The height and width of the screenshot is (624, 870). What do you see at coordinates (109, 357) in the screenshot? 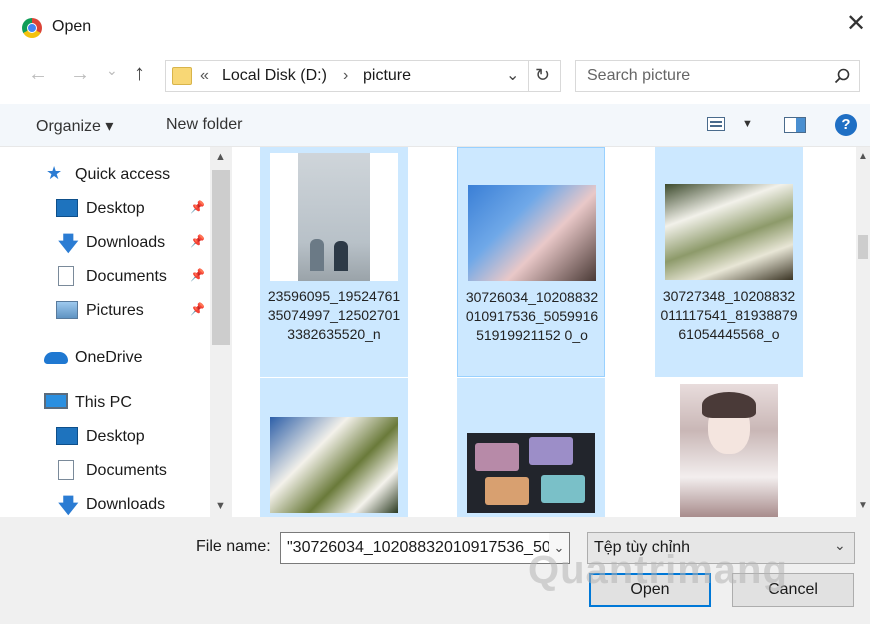
I see `sidebar-item-label: OneDrive` at bounding box center [109, 357].